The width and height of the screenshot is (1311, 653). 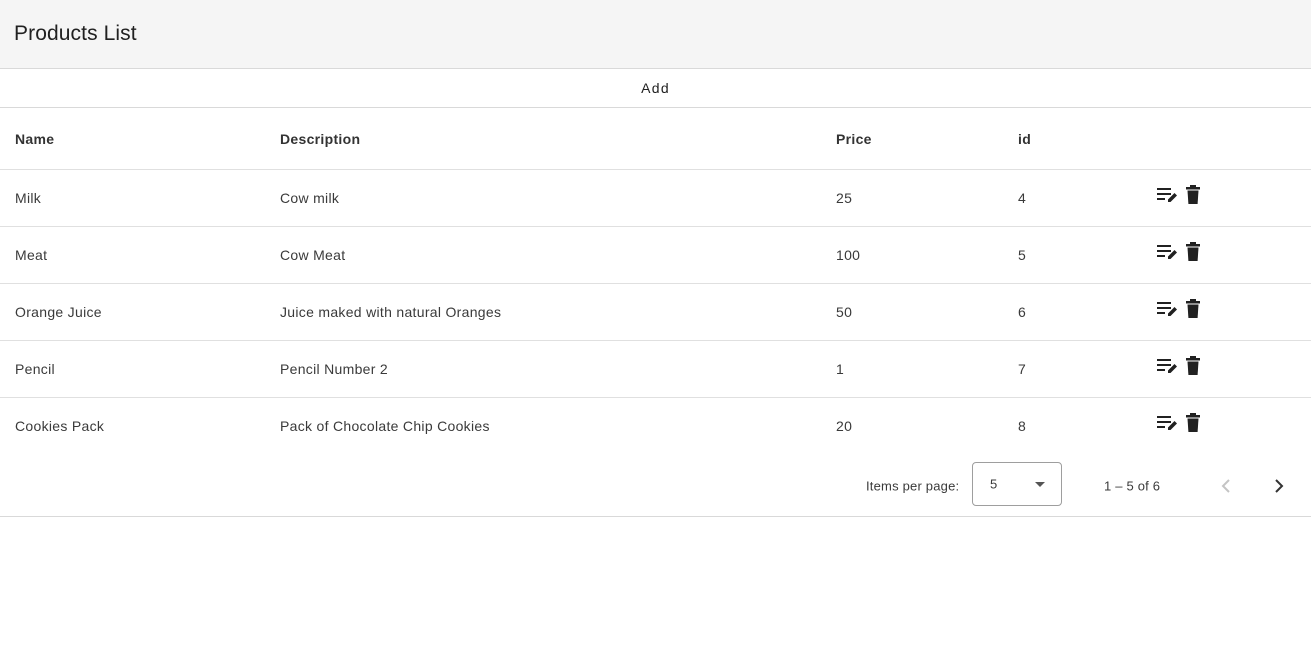 I want to click on header-price: Price, so click(x=854, y=138).